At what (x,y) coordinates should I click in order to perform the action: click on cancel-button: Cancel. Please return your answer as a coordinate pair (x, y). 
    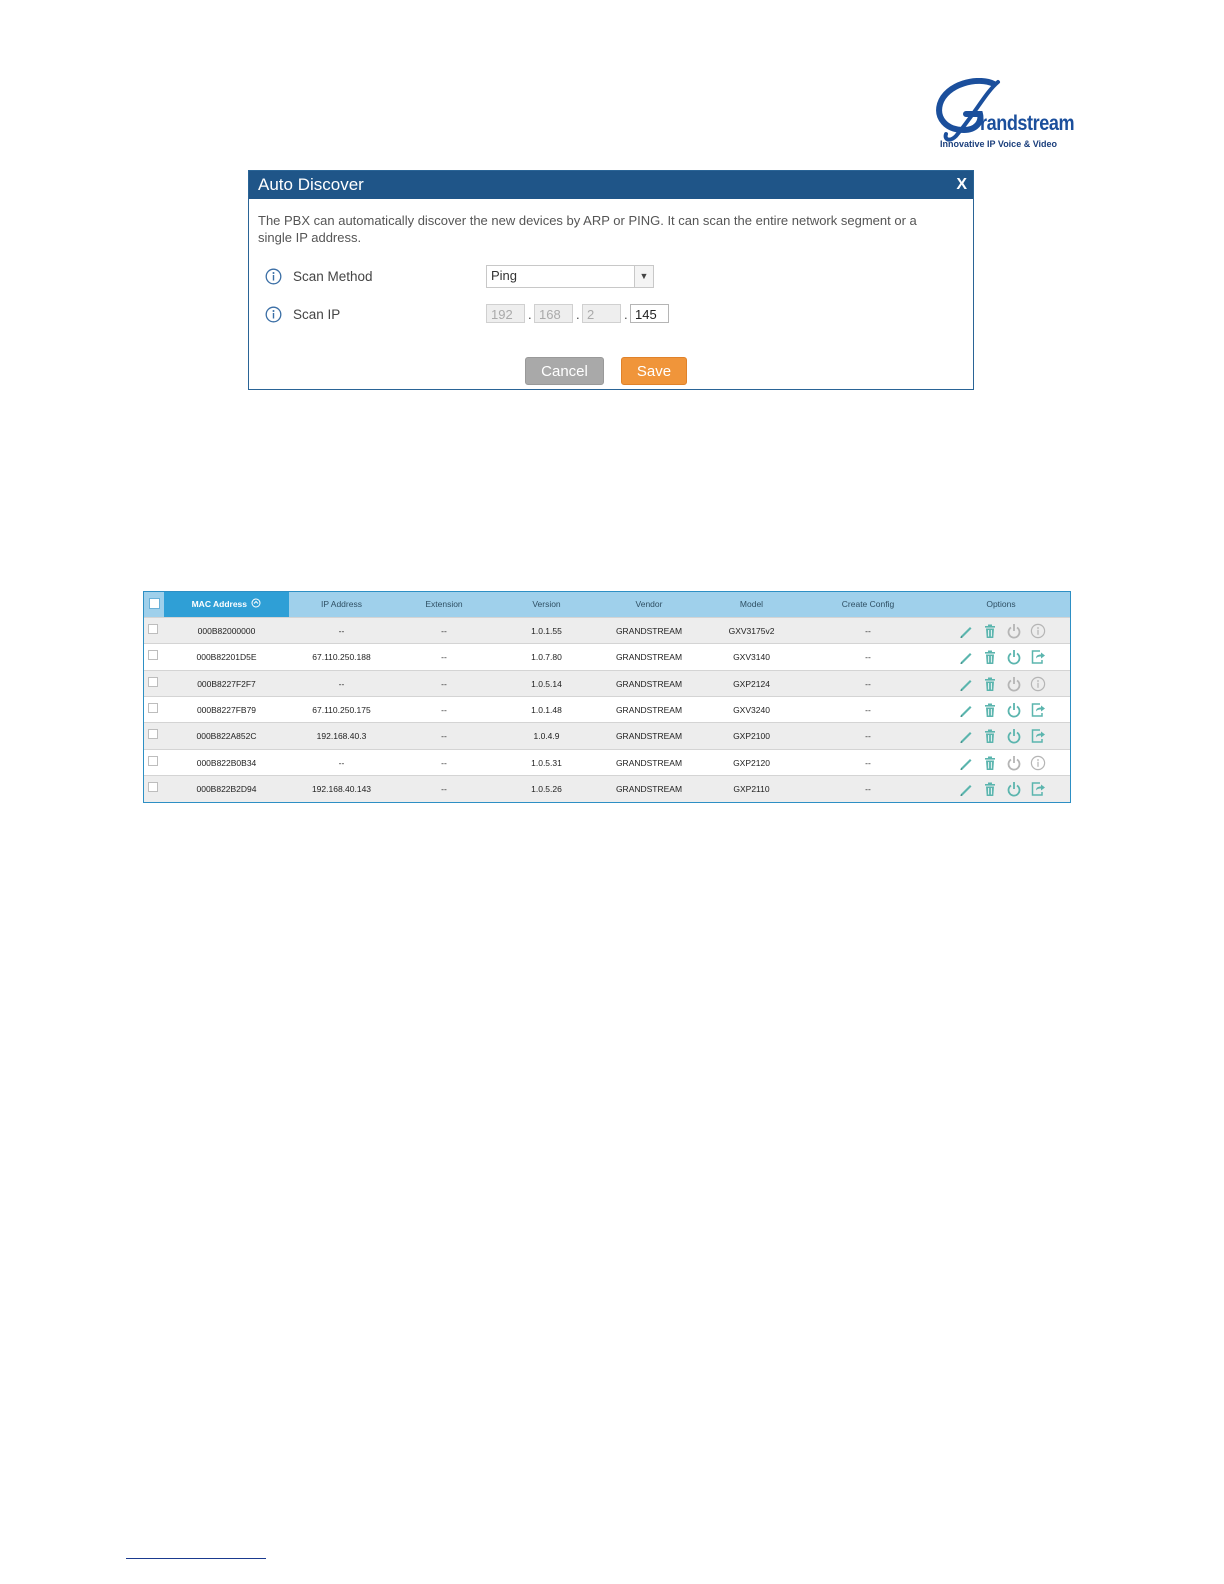
    Looking at the image, I should click on (564, 371).